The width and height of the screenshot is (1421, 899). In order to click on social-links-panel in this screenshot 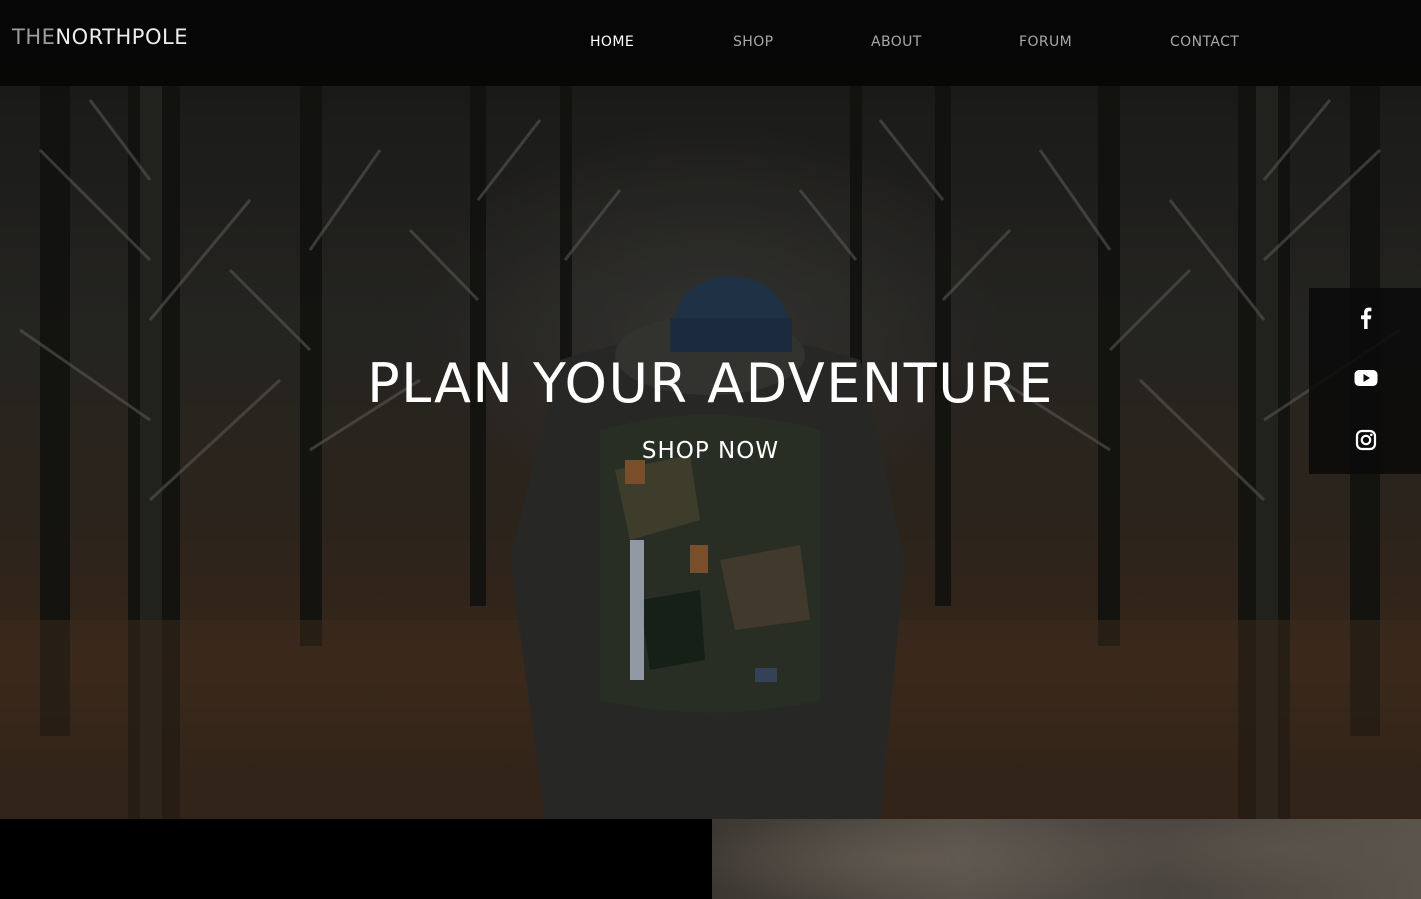, I will do `click(1365, 381)`.